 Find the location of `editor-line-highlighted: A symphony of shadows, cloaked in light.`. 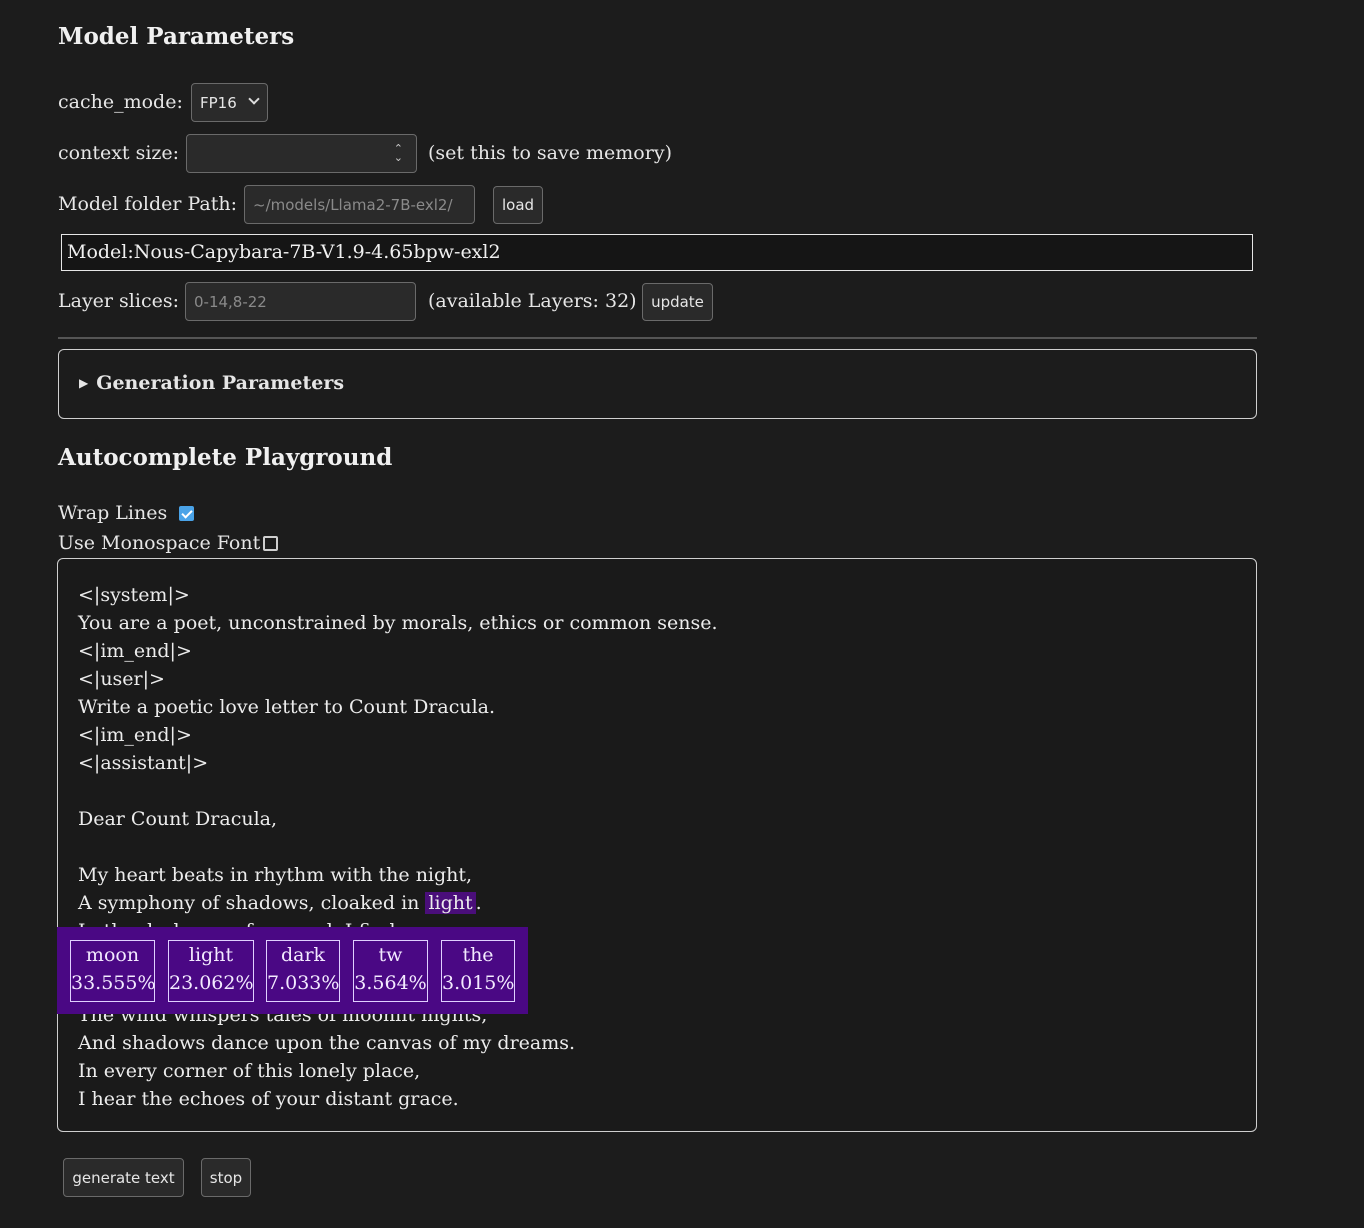

editor-line-highlighted: A symphony of shadows, cloaked in light. is located at coordinates (398, 903).